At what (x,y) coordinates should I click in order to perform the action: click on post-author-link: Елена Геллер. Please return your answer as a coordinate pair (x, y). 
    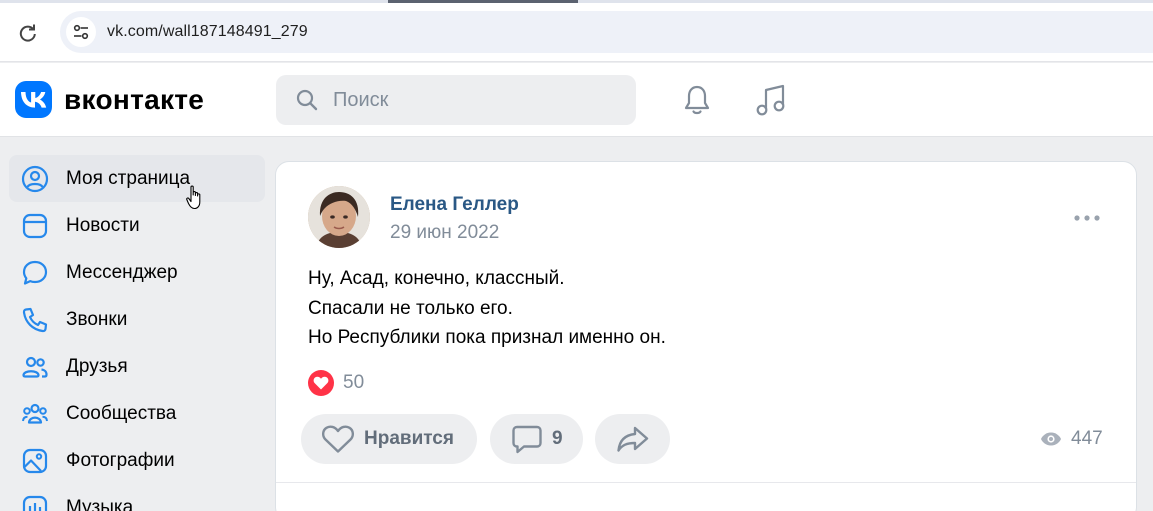
    Looking at the image, I should click on (454, 205).